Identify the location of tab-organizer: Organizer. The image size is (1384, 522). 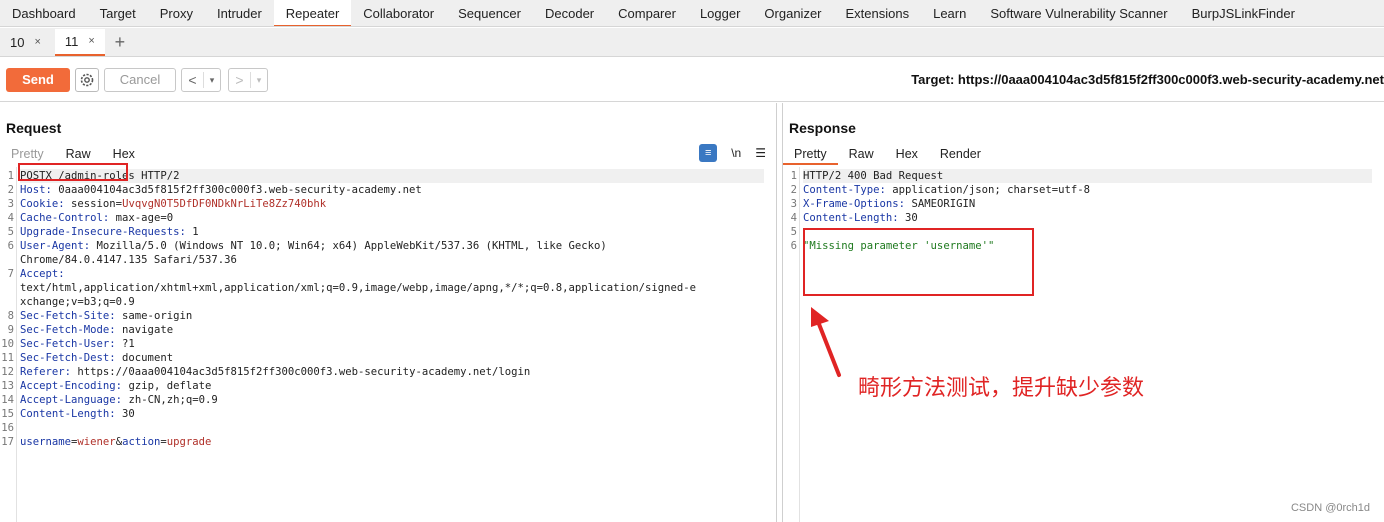
(792, 13).